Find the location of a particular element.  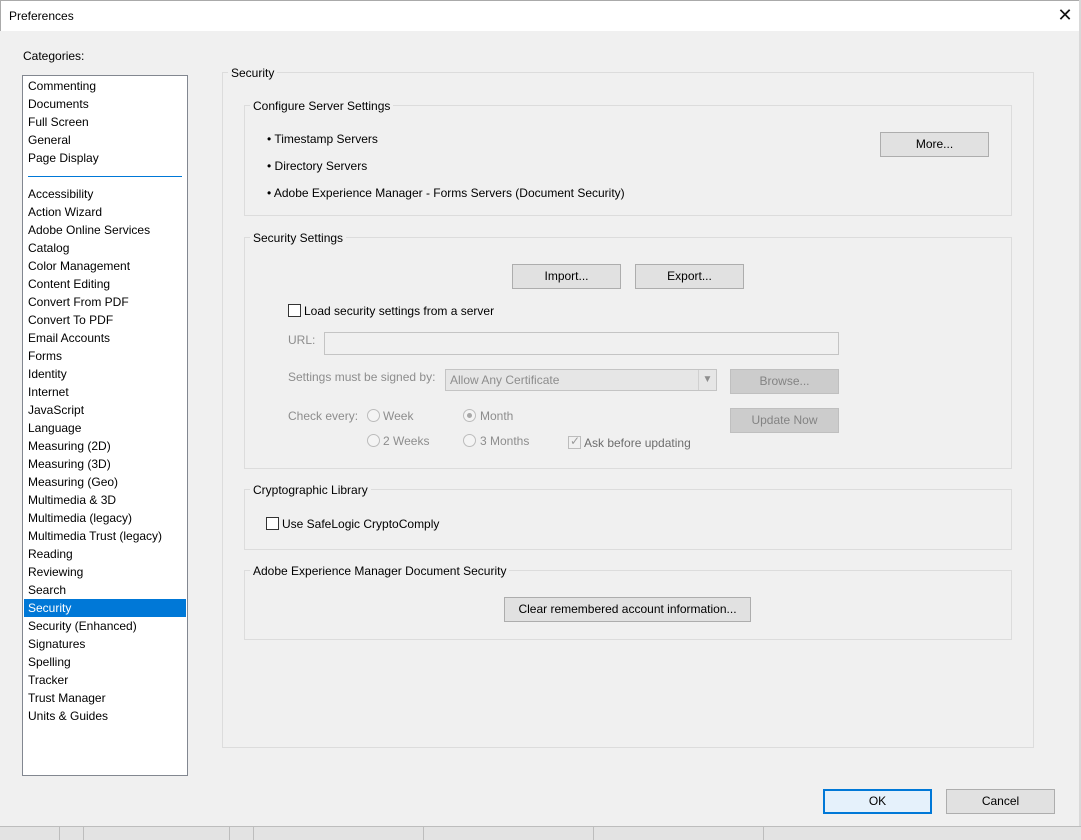

category-item: Forms is located at coordinates (105, 356).